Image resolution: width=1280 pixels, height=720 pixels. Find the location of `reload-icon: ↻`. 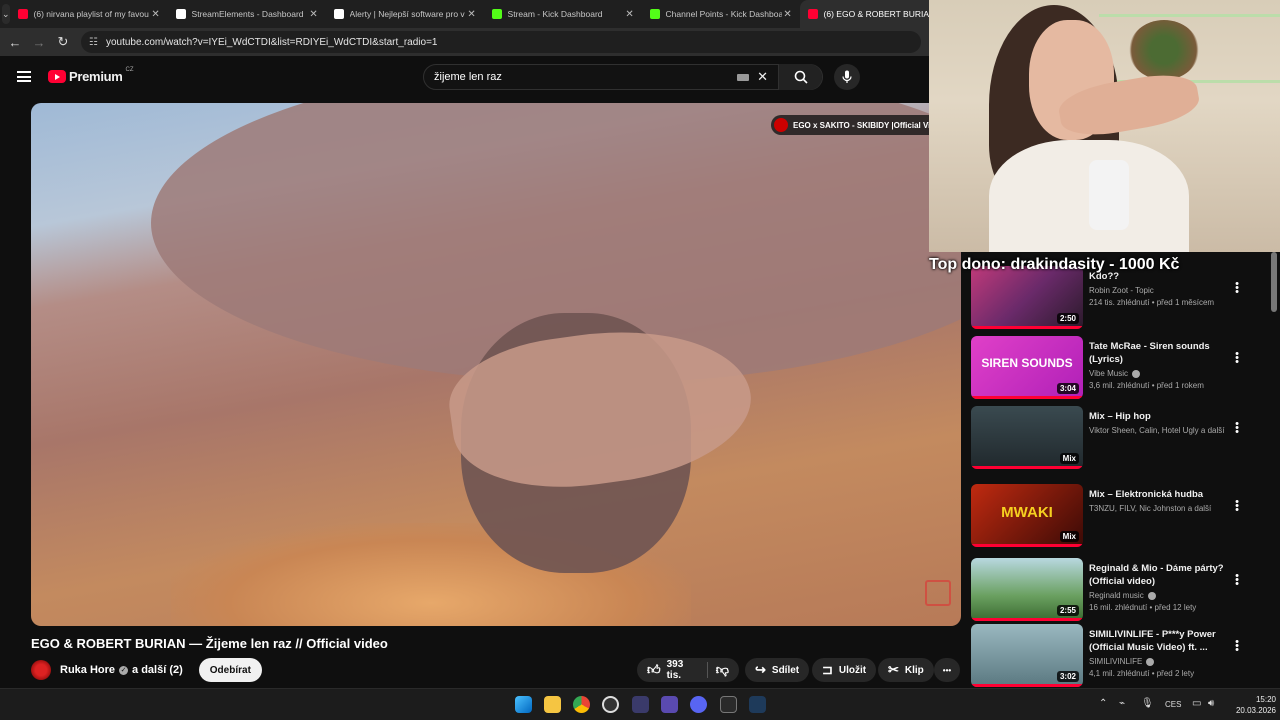

reload-icon: ↻ is located at coordinates (63, 42).